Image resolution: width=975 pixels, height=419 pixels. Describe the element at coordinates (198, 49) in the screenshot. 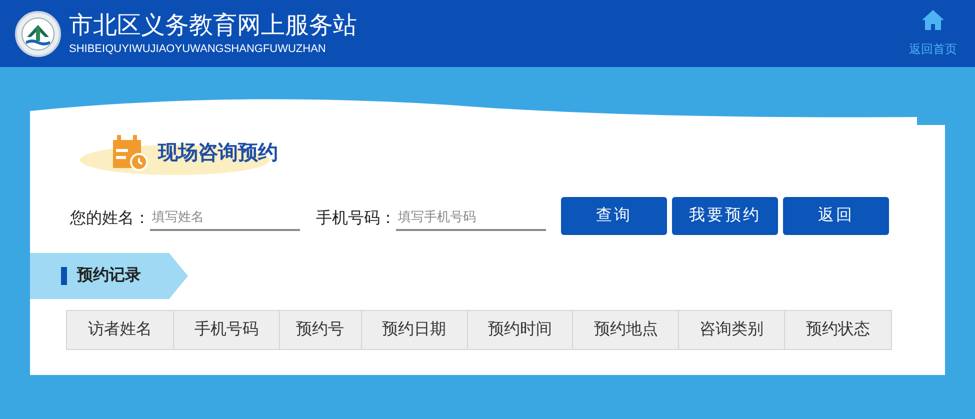

I see `site-subtitle: SHIBEIQUYIWUJIAOYUWANGSHANGFUWUZHAN` at that location.